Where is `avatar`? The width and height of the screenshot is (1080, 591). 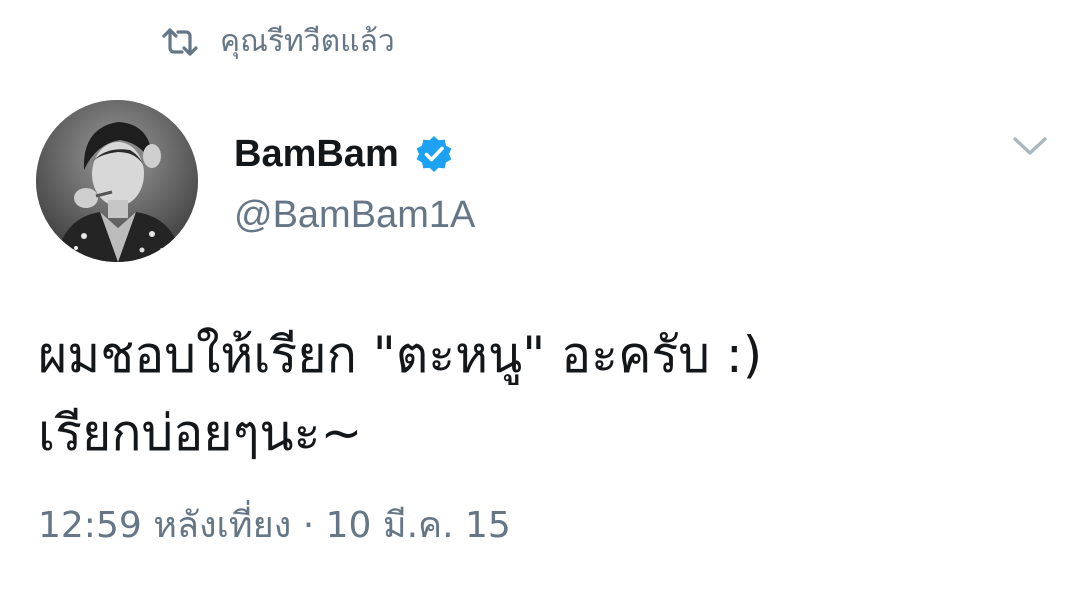 avatar is located at coordinates (117, 181).